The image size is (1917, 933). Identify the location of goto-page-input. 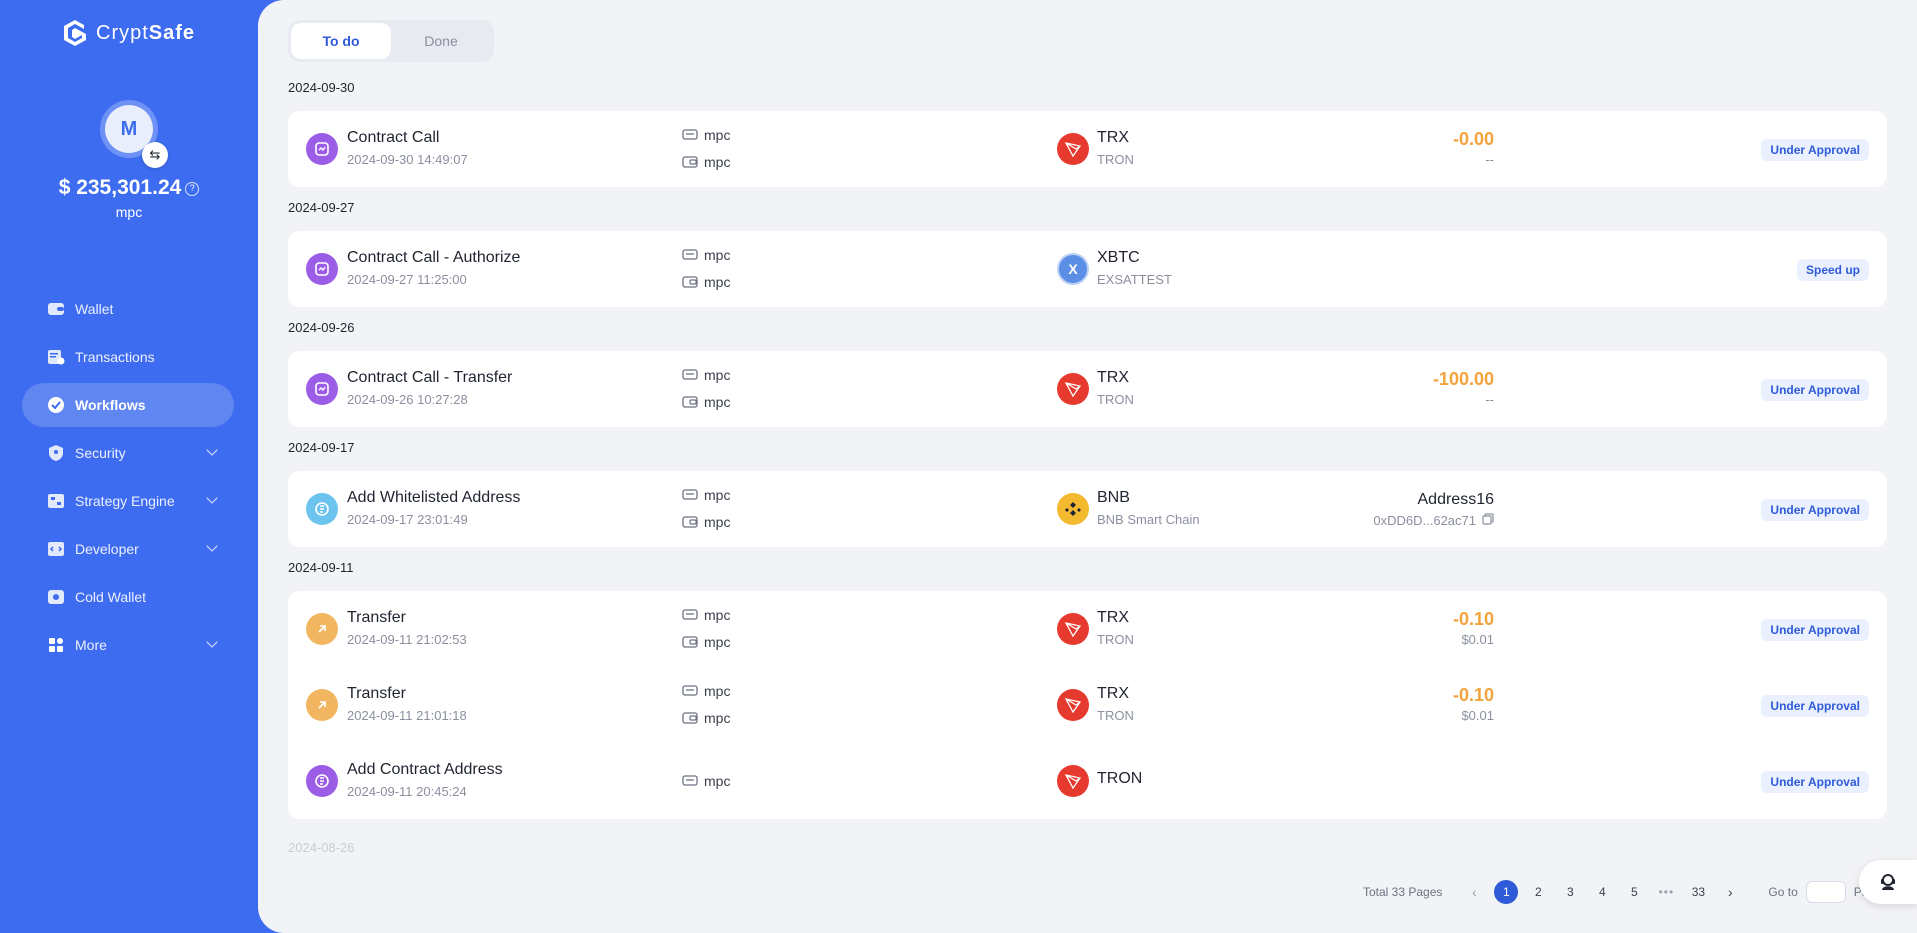
(1825, 892).